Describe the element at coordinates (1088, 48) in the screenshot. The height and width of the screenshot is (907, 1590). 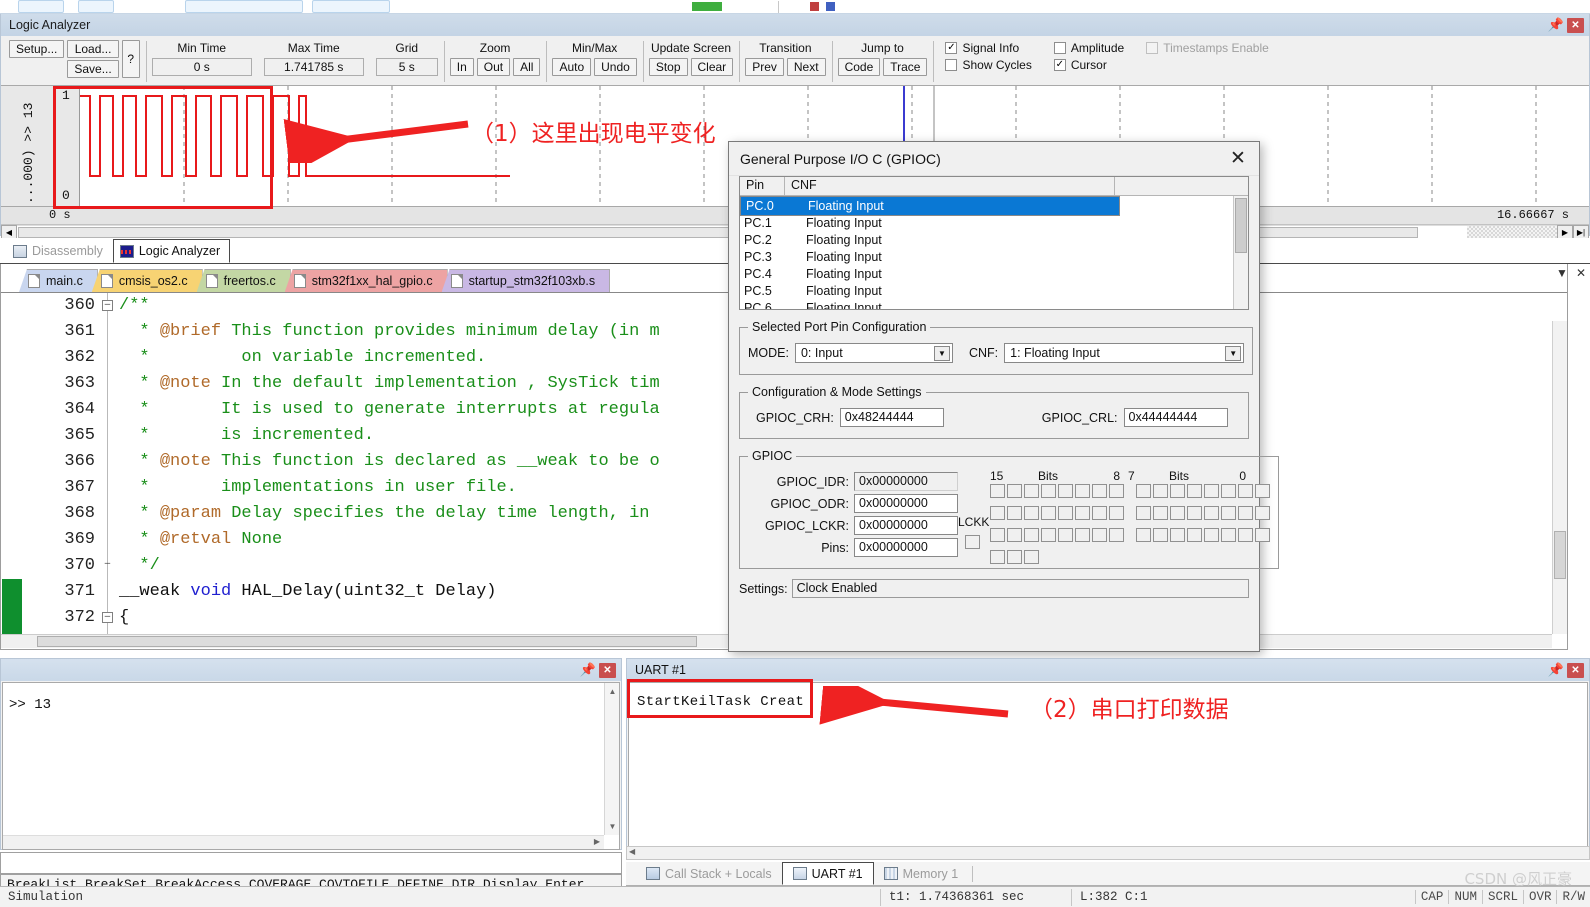
I see `checkbox-amplitude: Amplitude` at that location.